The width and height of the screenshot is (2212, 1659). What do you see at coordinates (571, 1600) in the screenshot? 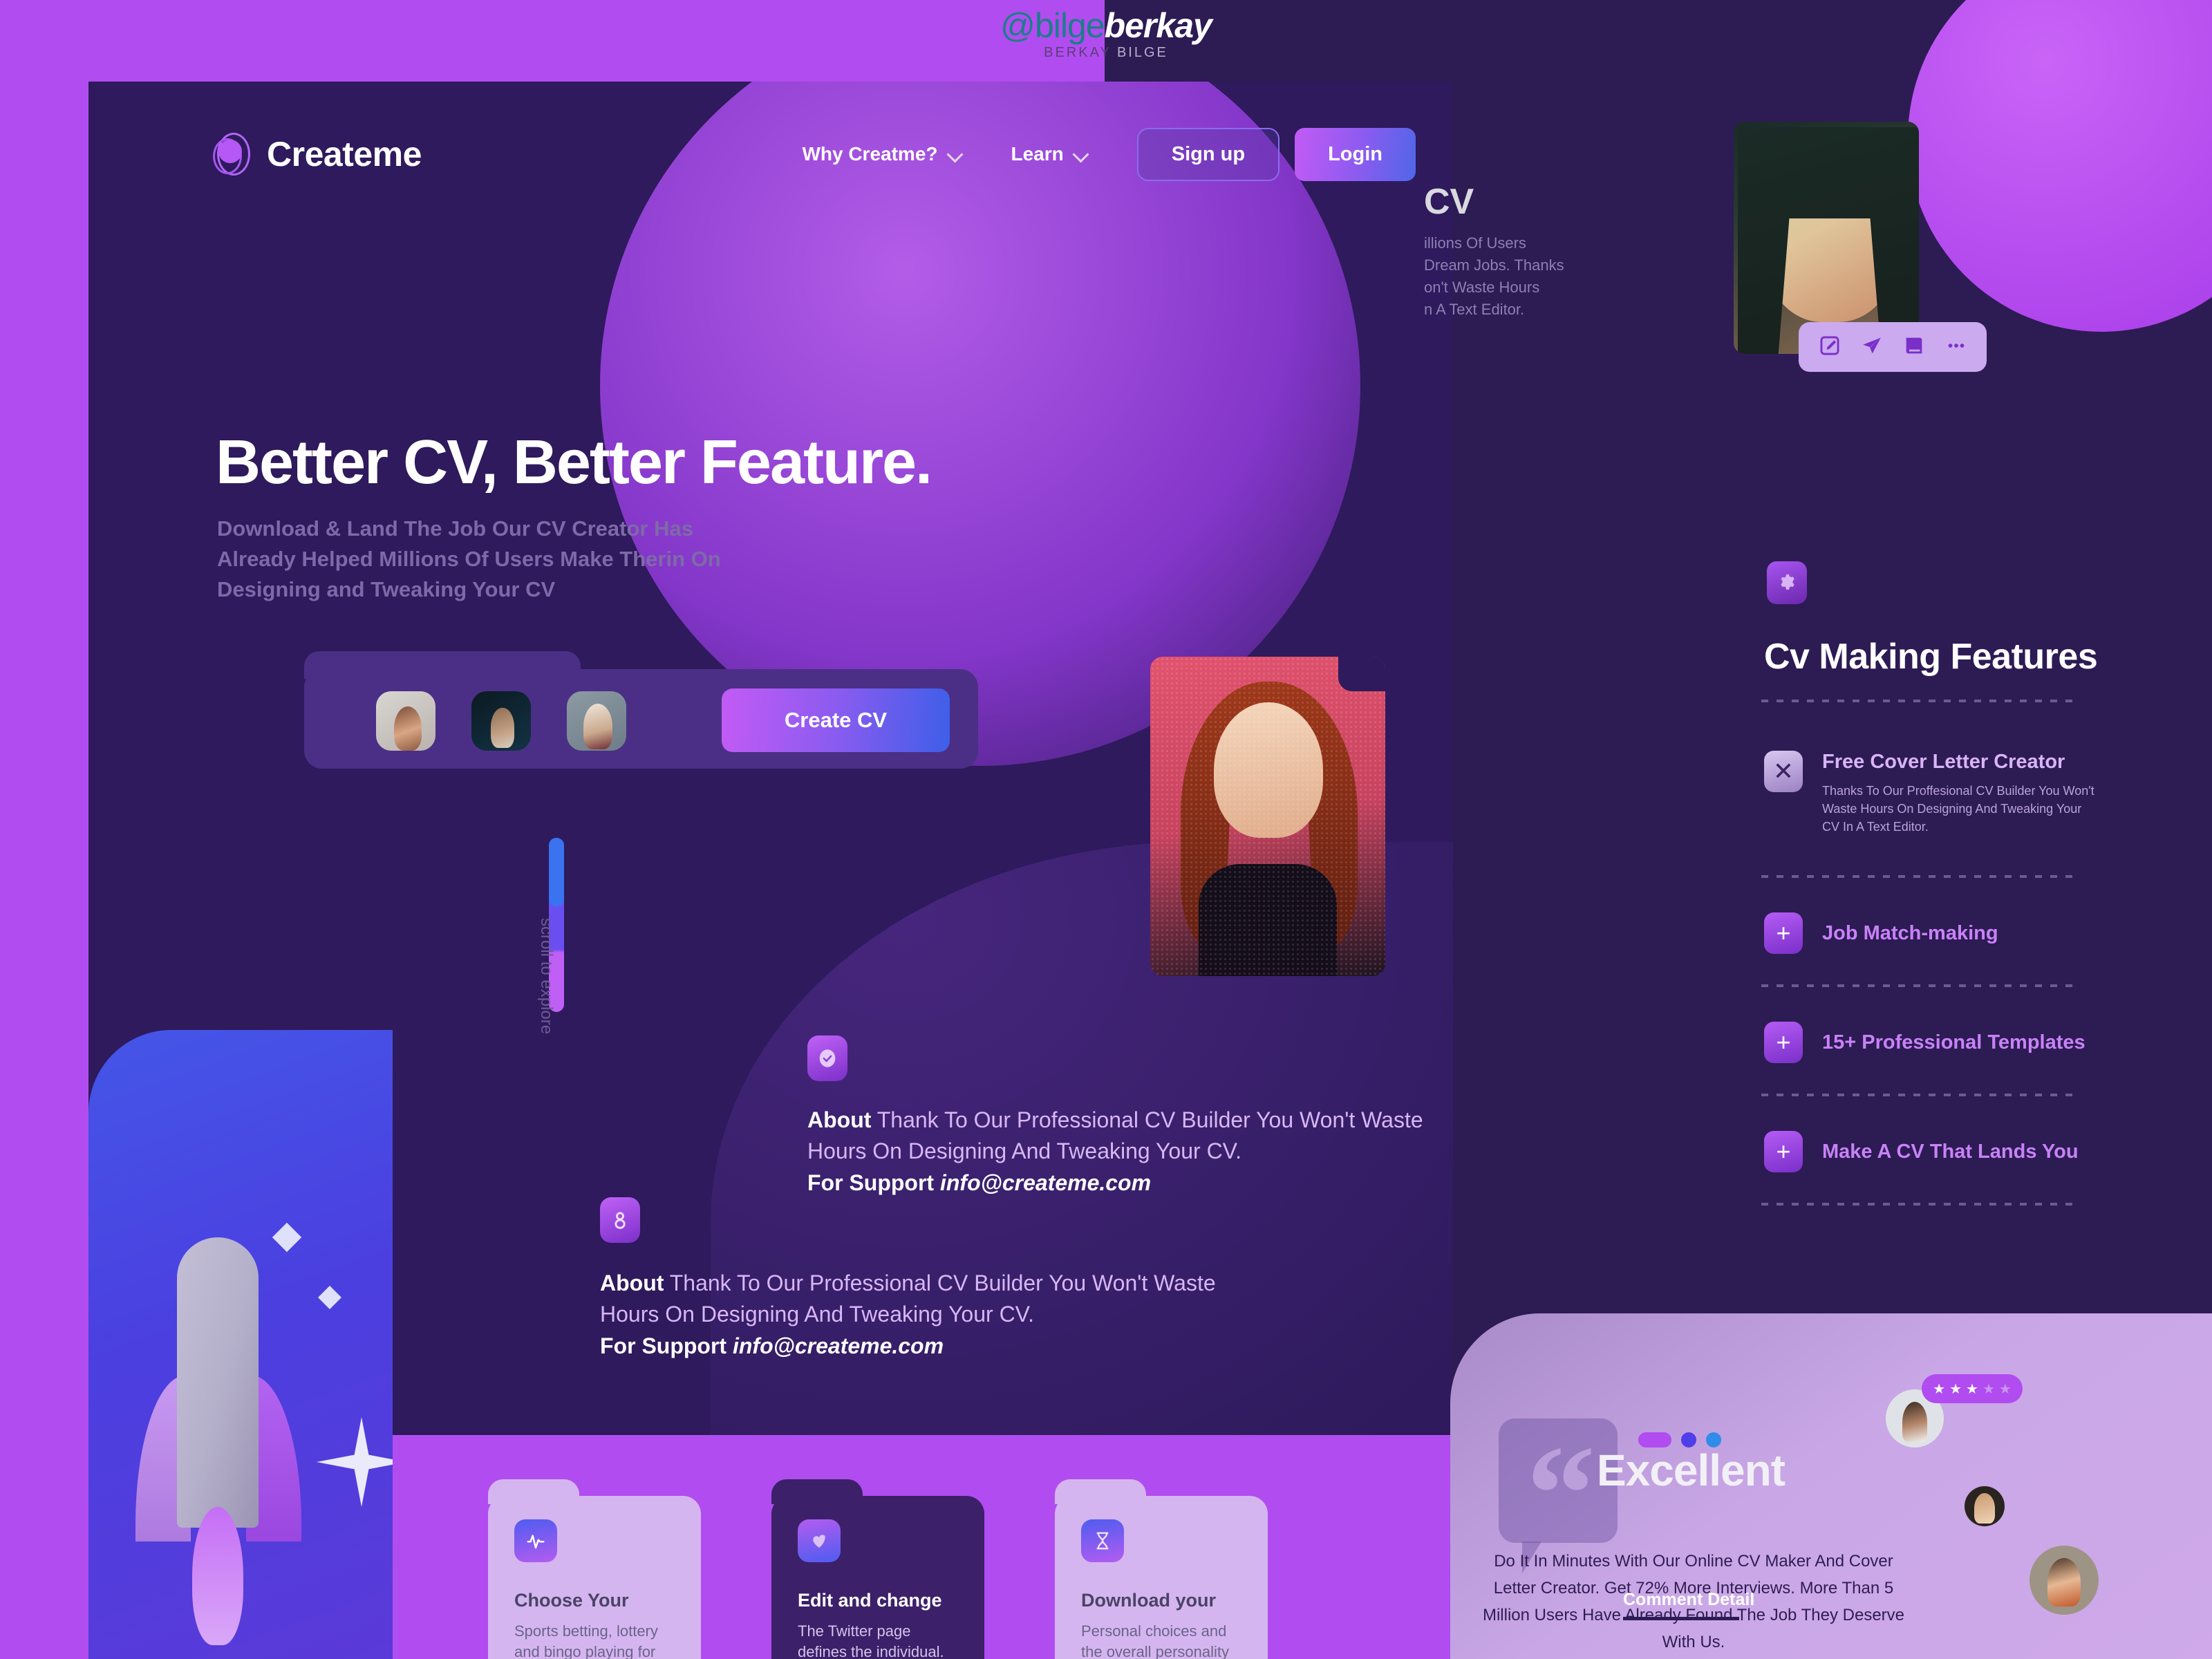
I see `feature-card-title: Choose Your` at bounding box center [571, 1600].